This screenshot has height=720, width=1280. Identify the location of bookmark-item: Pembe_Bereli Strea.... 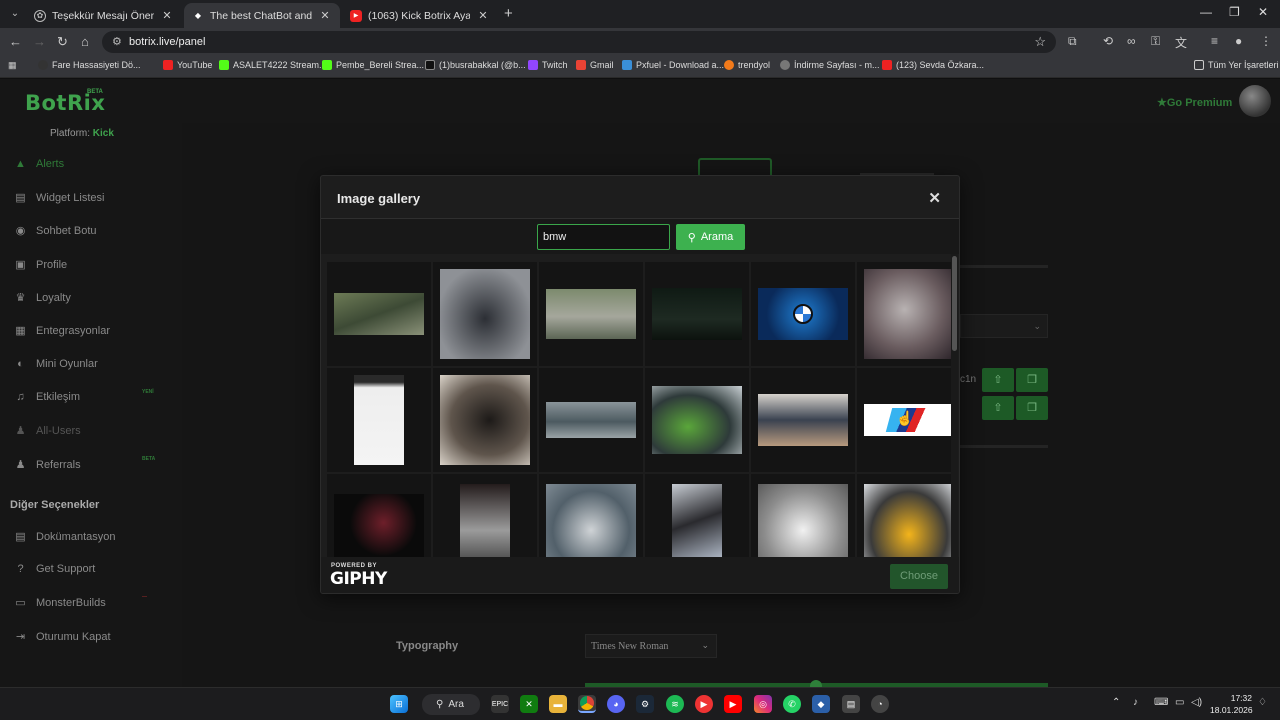
(373, 65).